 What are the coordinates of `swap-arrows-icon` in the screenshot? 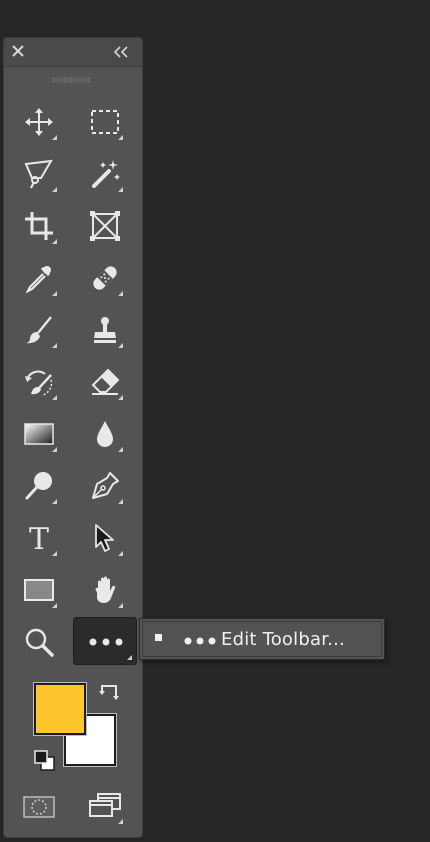 It's located at (109, 693).